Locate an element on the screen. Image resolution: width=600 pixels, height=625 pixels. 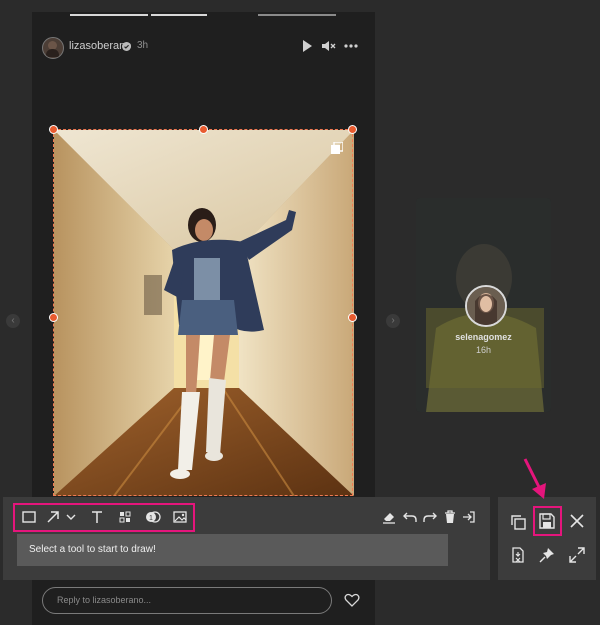
more-icon is located at coordinates (351, 46).